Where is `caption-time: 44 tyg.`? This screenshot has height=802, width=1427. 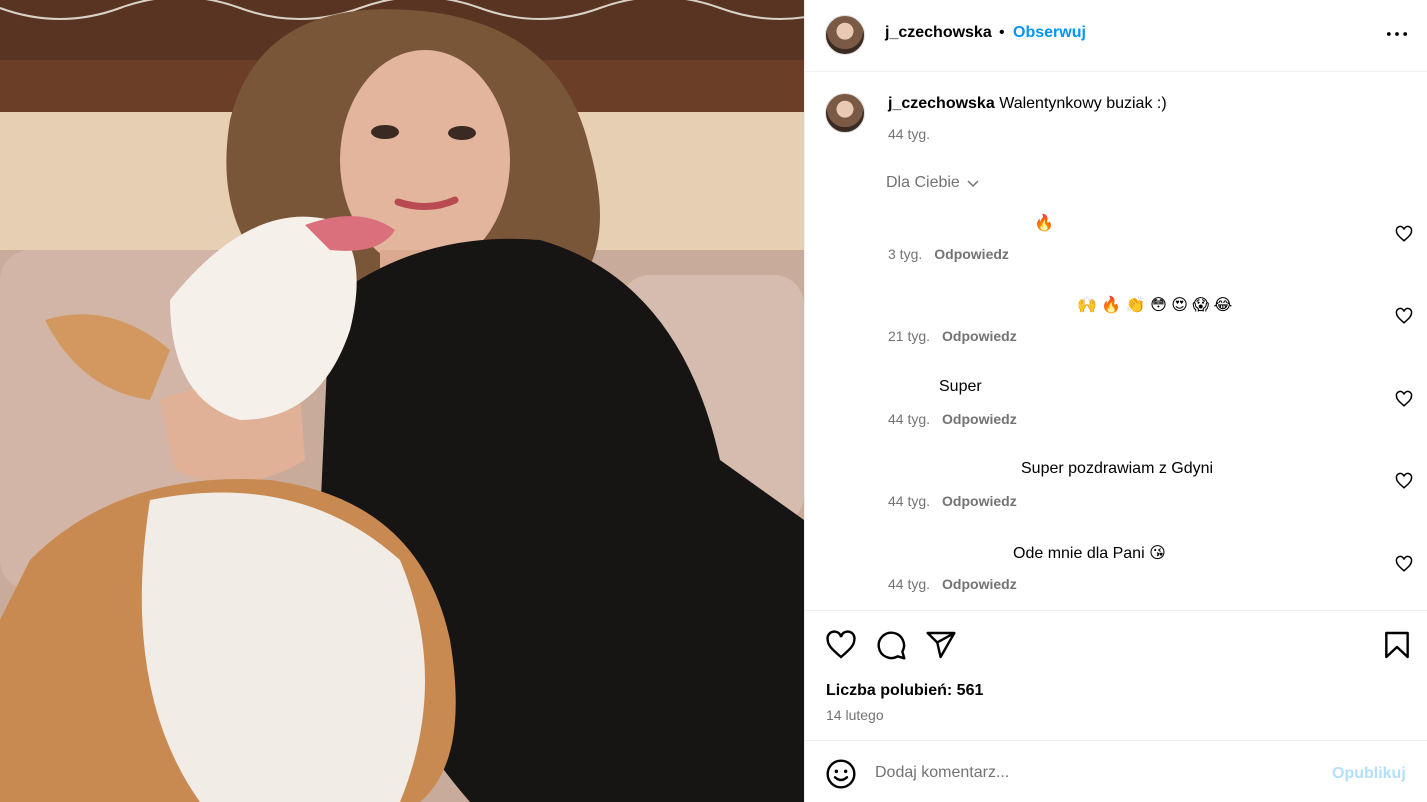
caption-time: 44 tyg. is located at coordinates (909, 134).